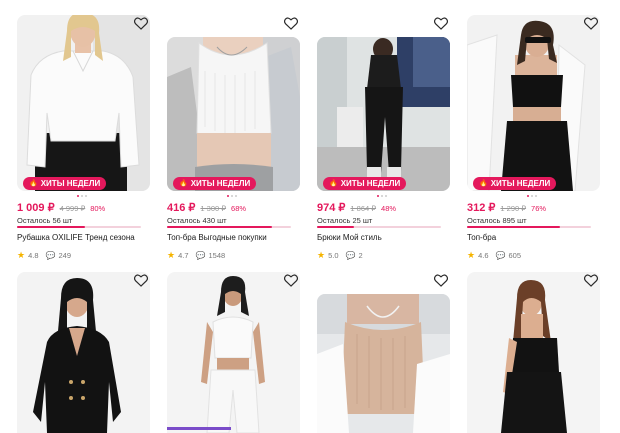  I want to click on discount-percent: 76%, so click(539, 208).